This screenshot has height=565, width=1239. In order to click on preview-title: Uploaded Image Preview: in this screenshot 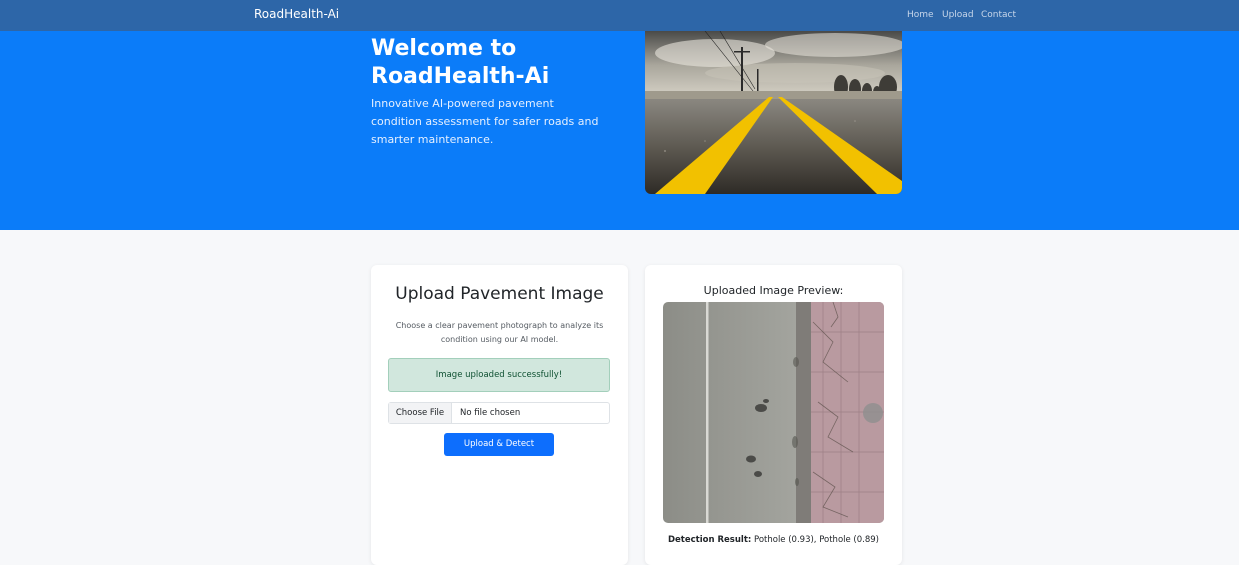, I will do `click(773, 290)`.